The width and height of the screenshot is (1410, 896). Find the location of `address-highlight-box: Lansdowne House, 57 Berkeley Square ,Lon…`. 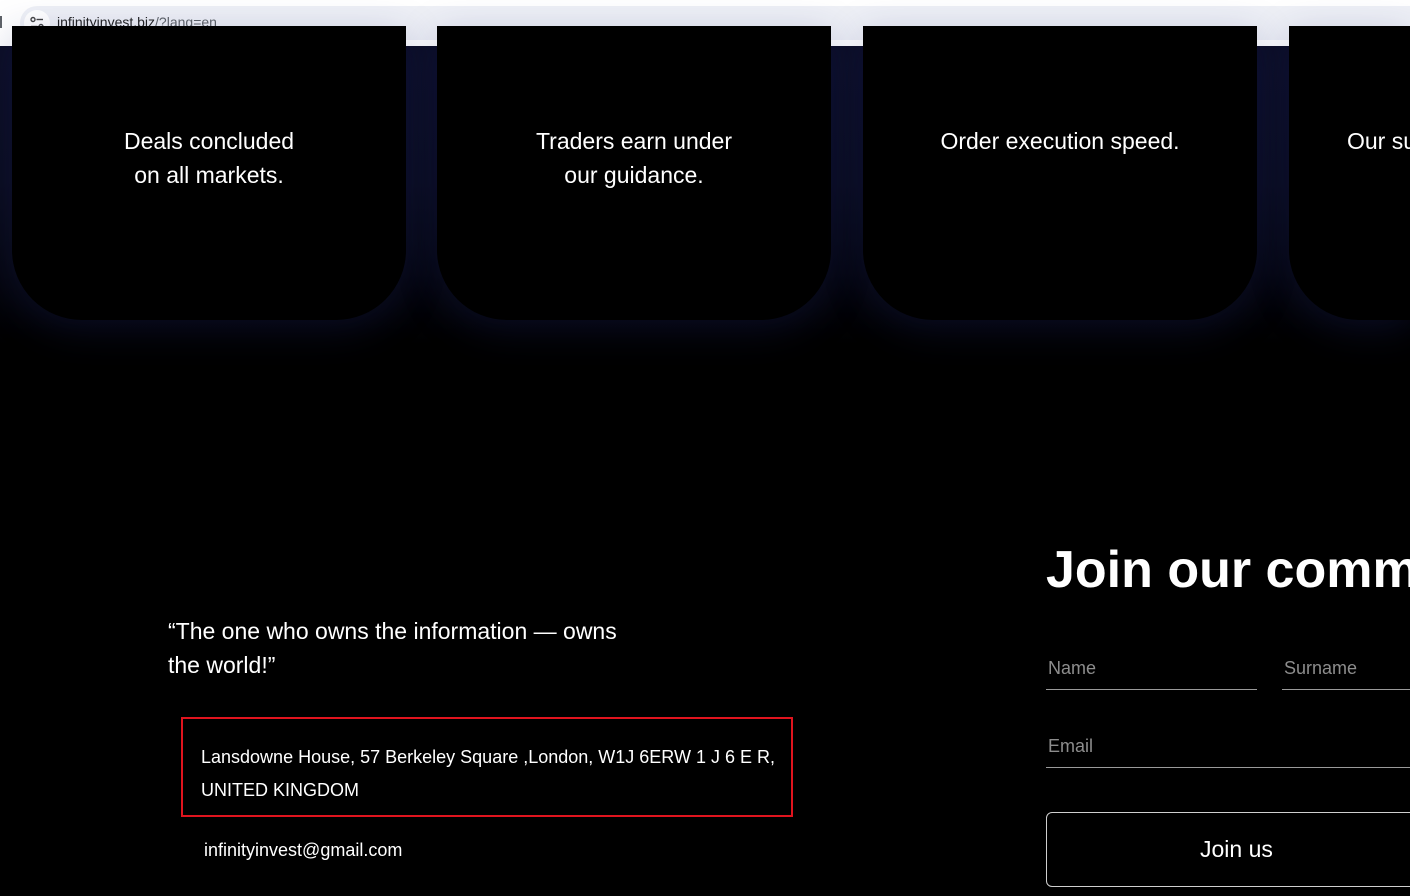

address-highlight-box: Lansdowne House, 57 Berkeley Square ,Lon… is located at coordinates (487, 767).